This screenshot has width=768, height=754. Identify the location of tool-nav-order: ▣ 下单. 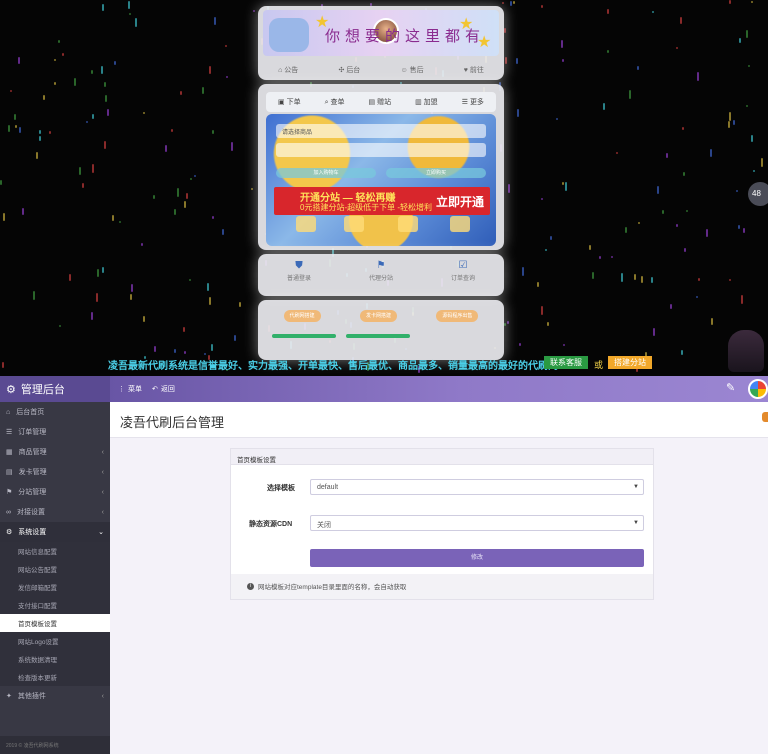
(289, 102).